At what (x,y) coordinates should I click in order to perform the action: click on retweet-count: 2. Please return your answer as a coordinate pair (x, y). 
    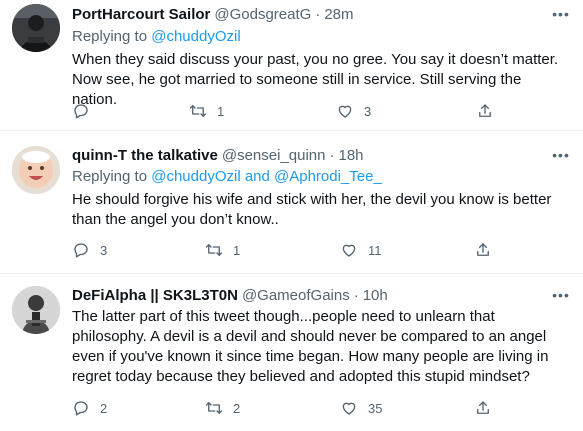
    Looking at the image, I should click on (237, 408).